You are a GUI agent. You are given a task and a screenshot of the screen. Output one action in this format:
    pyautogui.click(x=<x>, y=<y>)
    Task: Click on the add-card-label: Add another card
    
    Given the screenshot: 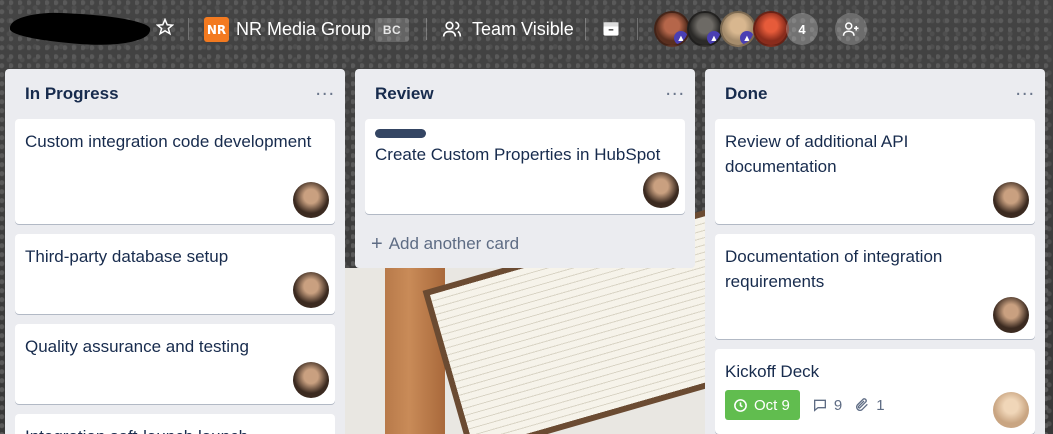 What is the action you would take?
    pyautogui.click(x=454, y=243)
    